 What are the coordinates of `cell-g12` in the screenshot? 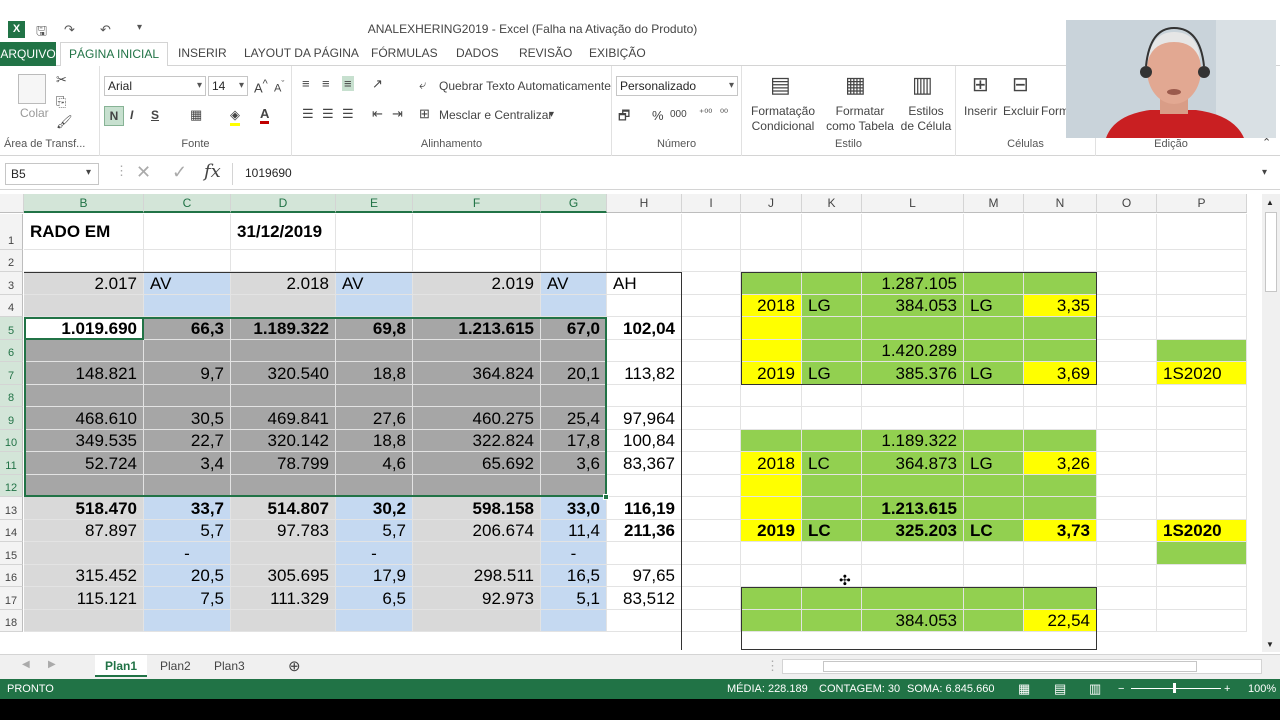 It's located at (574, 486).